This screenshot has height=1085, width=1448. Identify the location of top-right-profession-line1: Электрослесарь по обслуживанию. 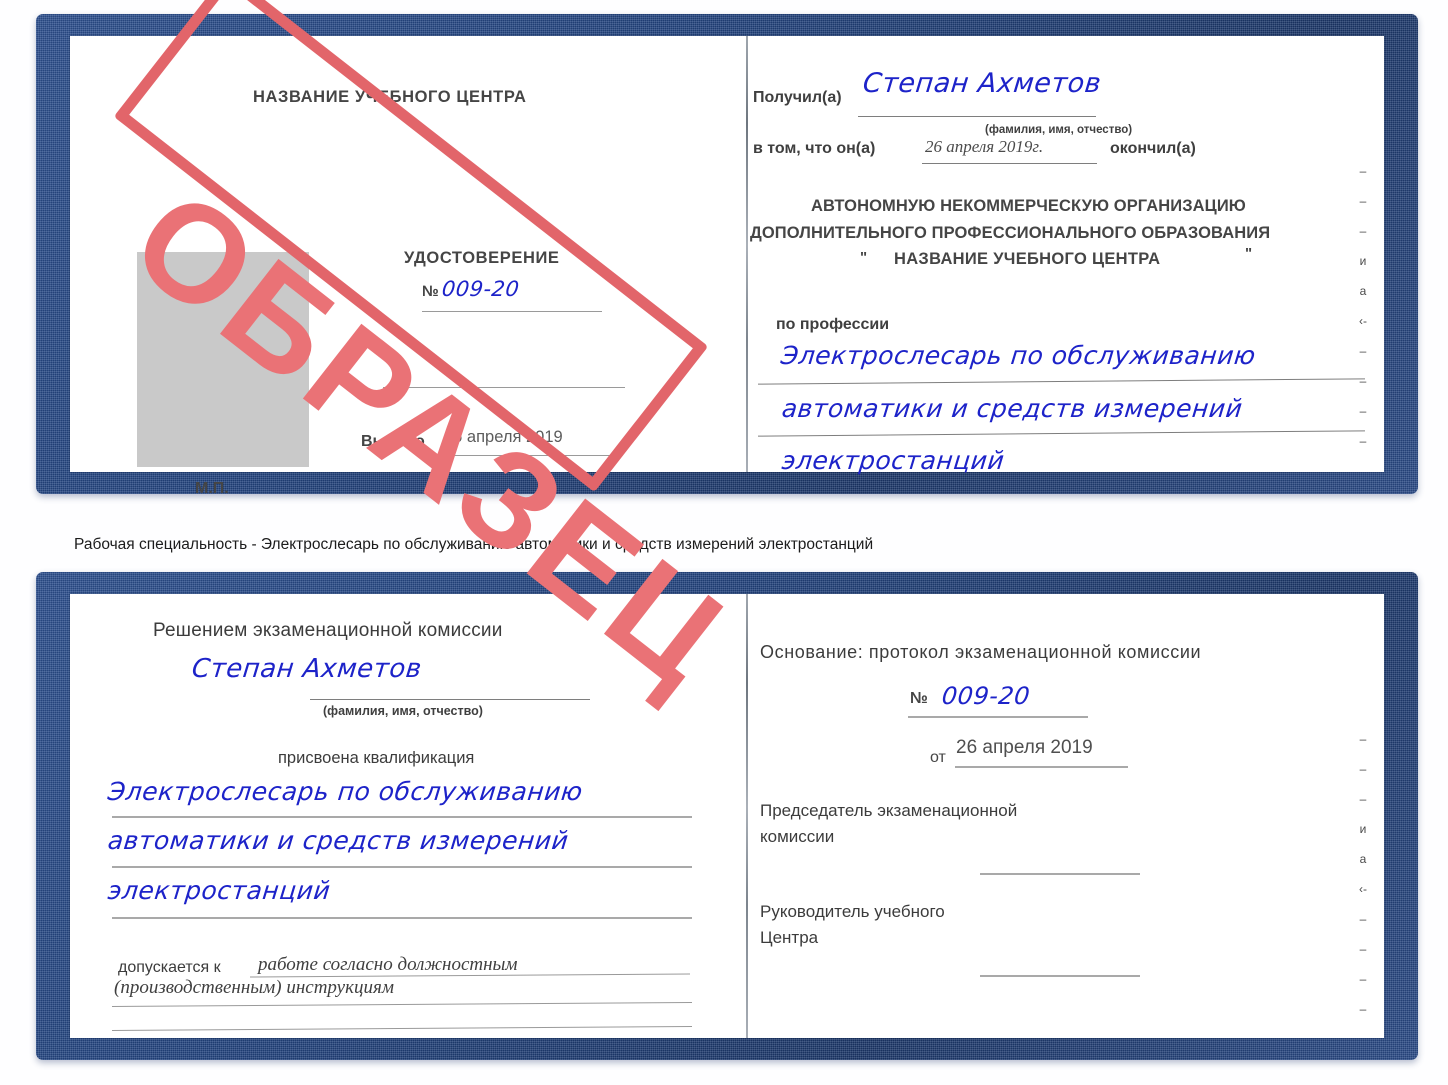
(1018, 355).